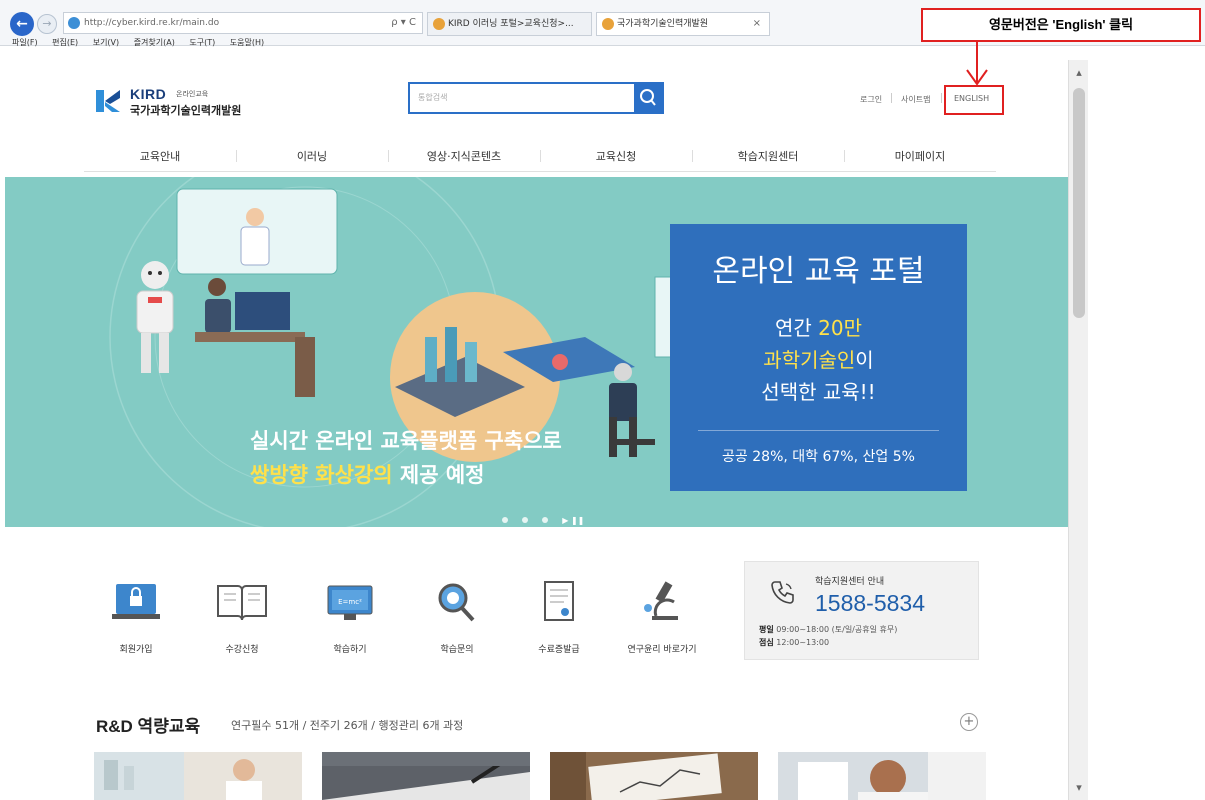 The width and height of the screenshot is (1205, 800). Describe the element at coordinates (796, 328) in the screenshot. I see `hero-line1-prefix: 연간` at that location.